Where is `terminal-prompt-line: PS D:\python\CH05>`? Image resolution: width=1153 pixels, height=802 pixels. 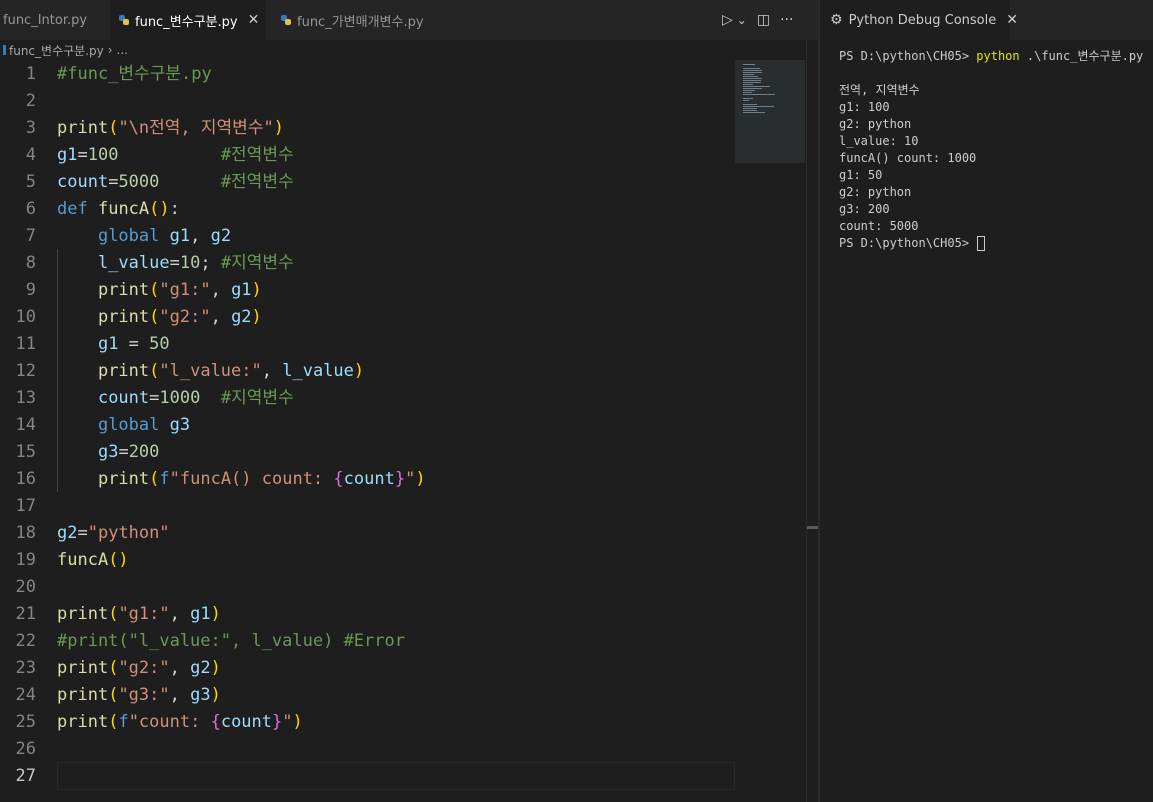 terminal-prompt-line: PS D:\python\CH05> is located at coordinates (991, 243).